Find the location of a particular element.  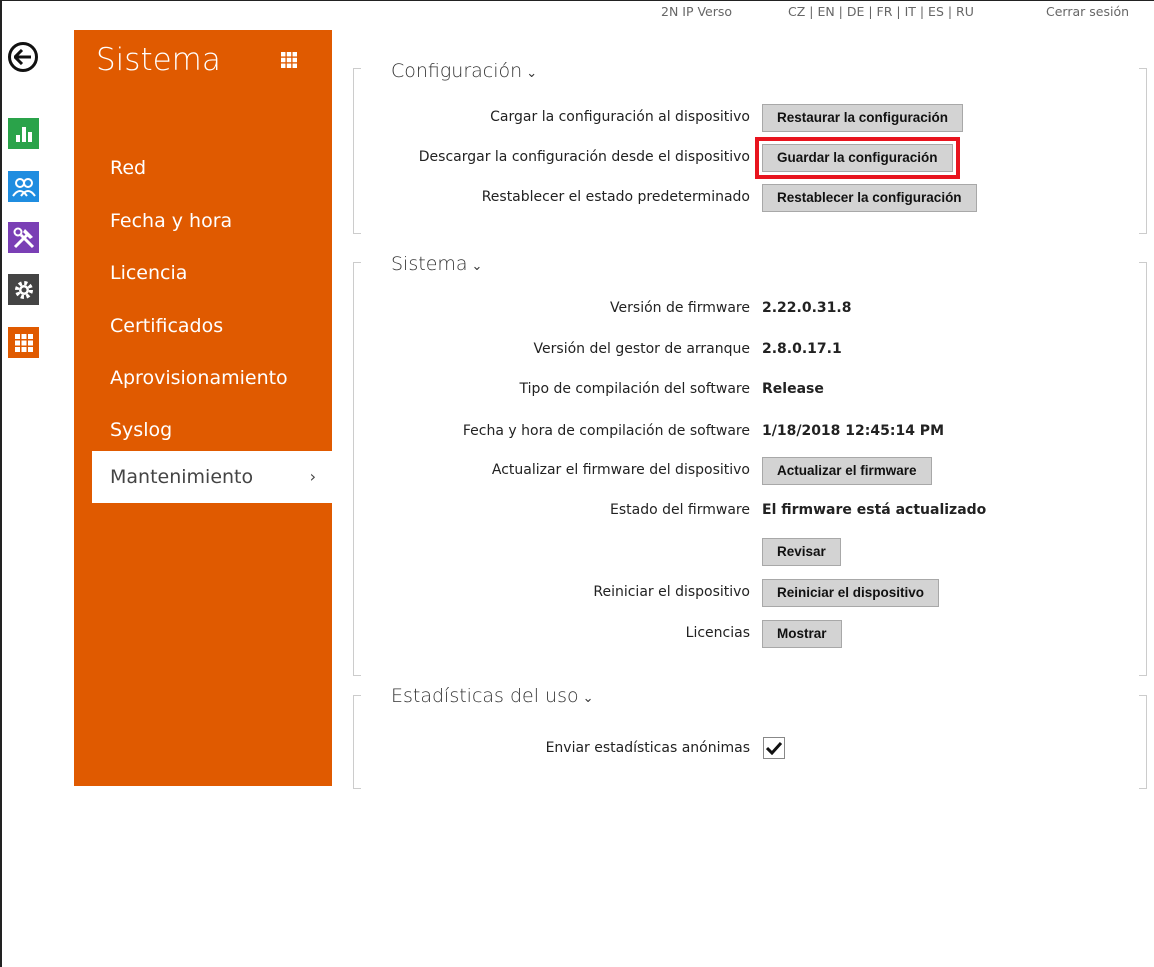

licenses-row: Licencias Mostrar is located at coordinates (750, 634).